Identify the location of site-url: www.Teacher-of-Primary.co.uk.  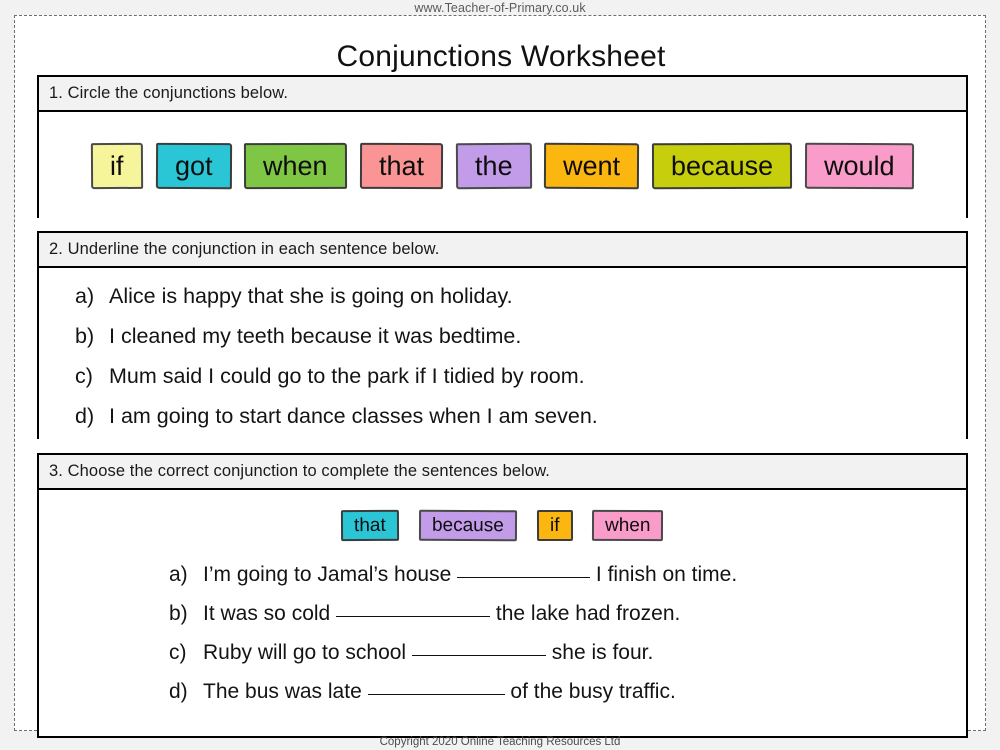
(500, 8).